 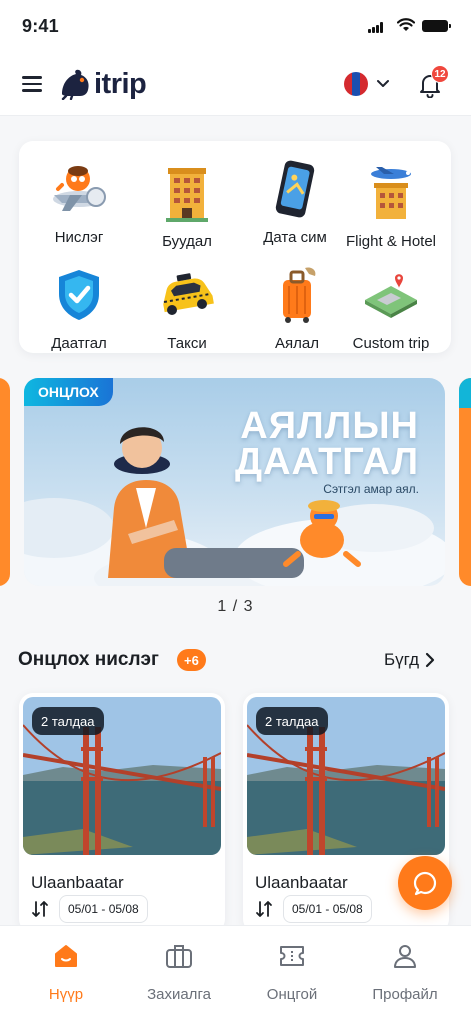 What do you see at coordinates (402, 659) in the screenshot?
I see `see-all-label: Бүгд` at bounding box center [402, 659].